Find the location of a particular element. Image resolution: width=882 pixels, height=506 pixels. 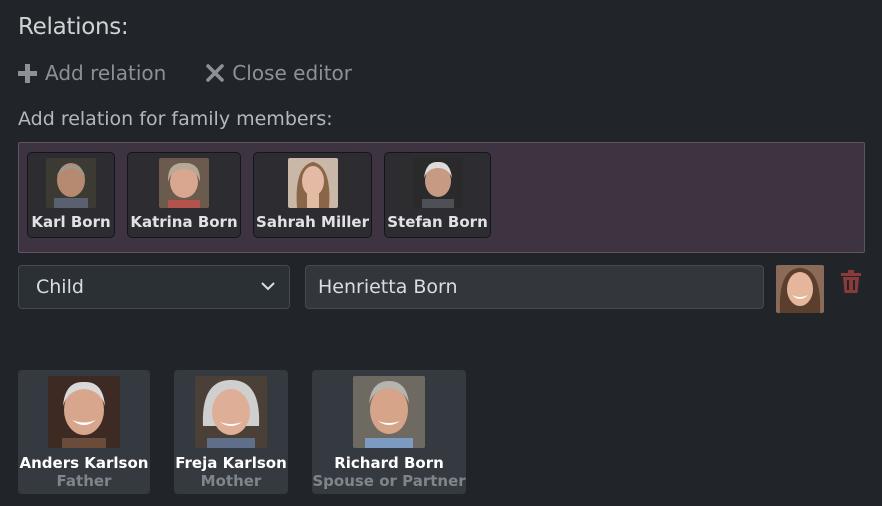

family-members-label: Add relation for family members: is located at coordinates (175, 119).